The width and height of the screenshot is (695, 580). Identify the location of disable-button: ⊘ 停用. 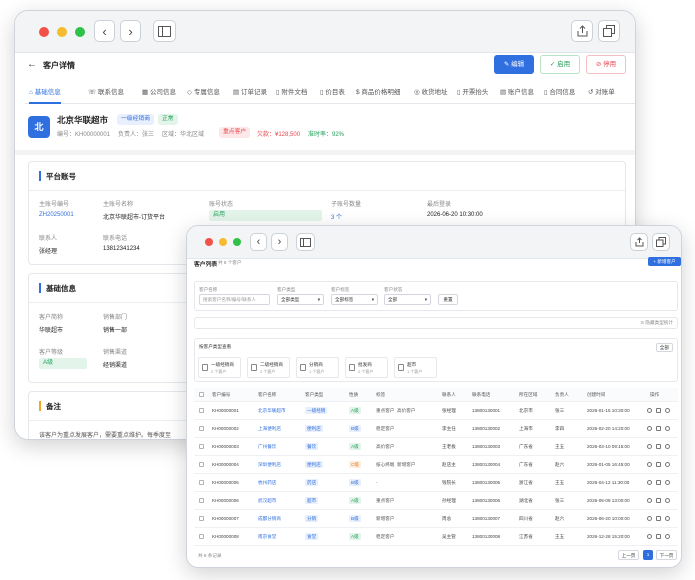
(606, 64).